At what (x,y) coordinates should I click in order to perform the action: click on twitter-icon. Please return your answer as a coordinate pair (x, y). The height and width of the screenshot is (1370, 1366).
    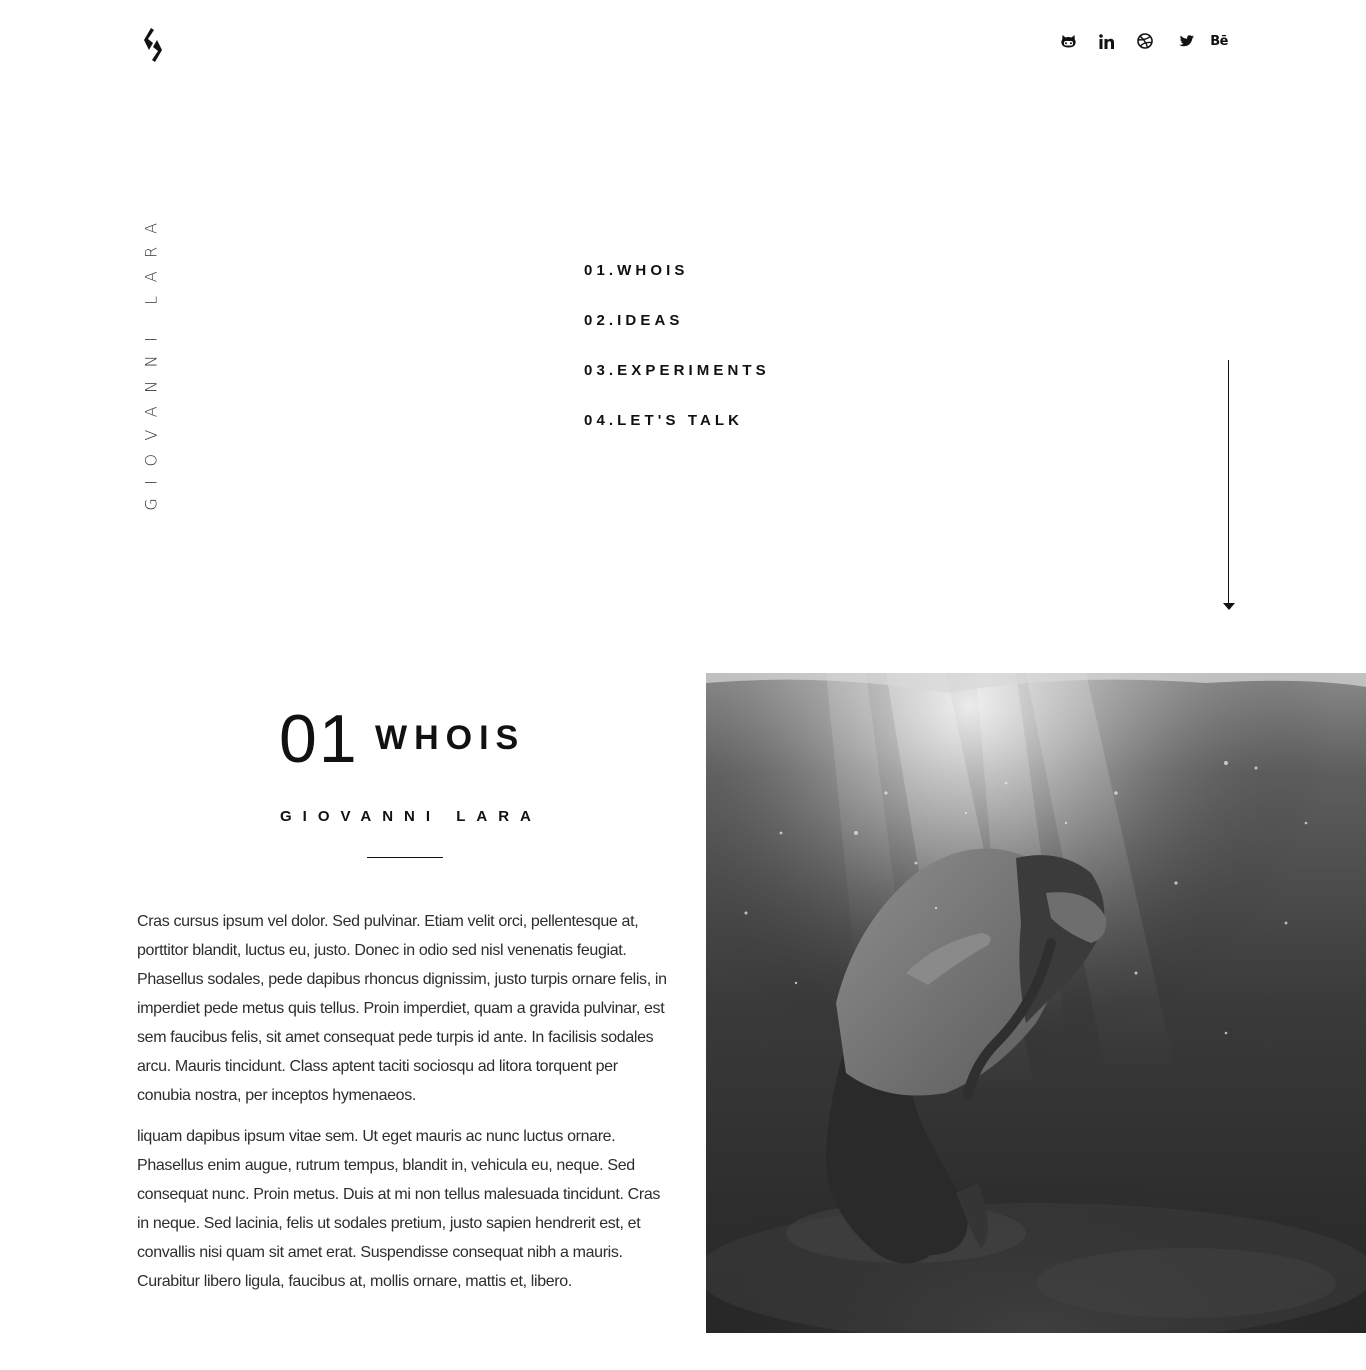
    Looking at the image, I should click on (1187, 40).